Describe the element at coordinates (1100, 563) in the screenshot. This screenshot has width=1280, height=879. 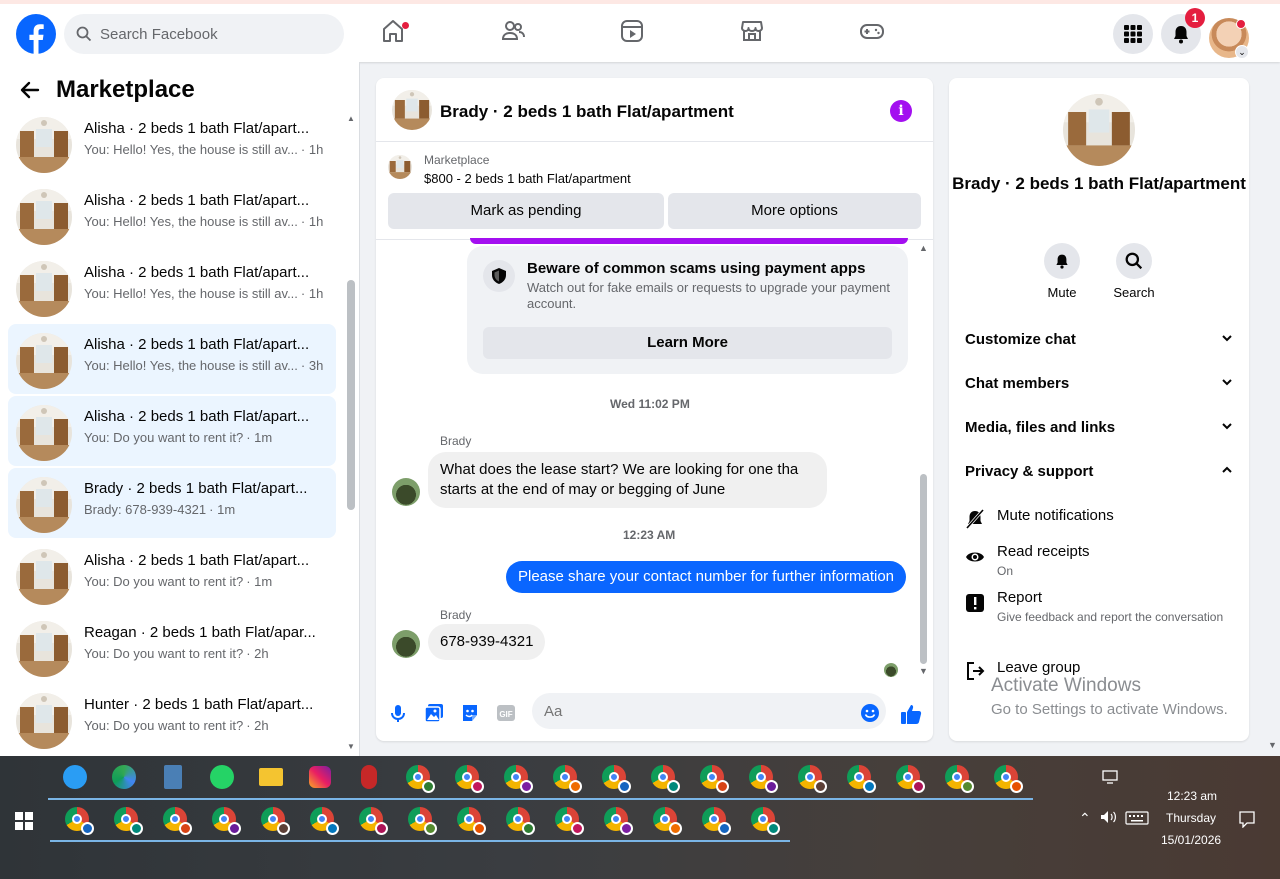
I see `read-receipts-item: Read receipts On` at that location.